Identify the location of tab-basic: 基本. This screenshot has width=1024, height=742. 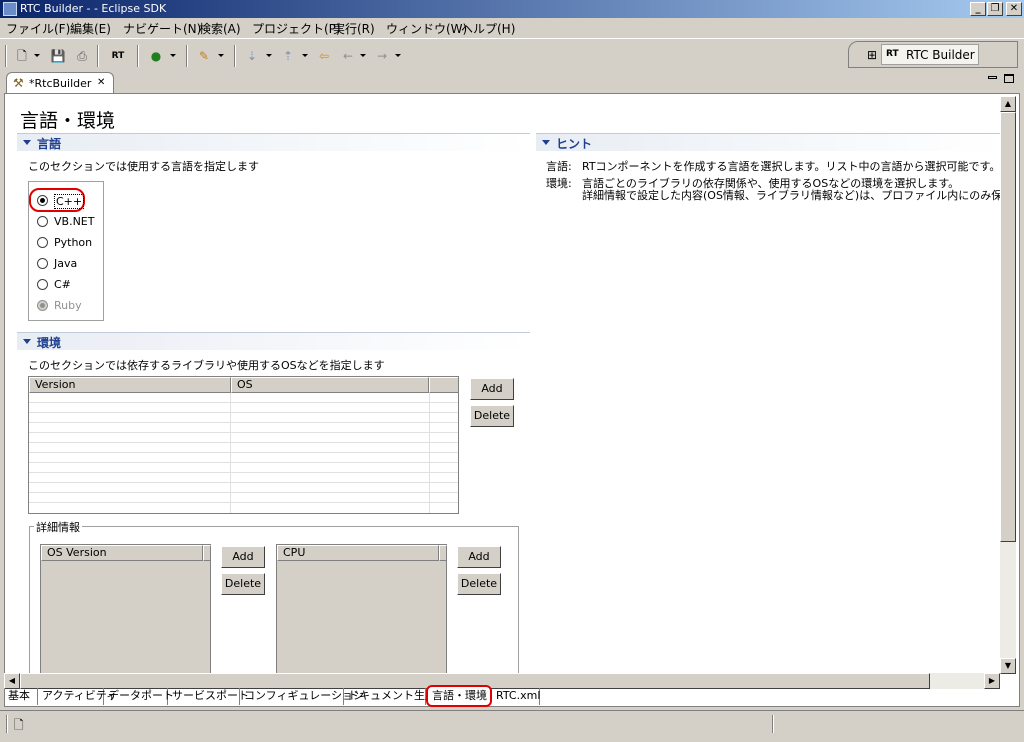
(21, 696).